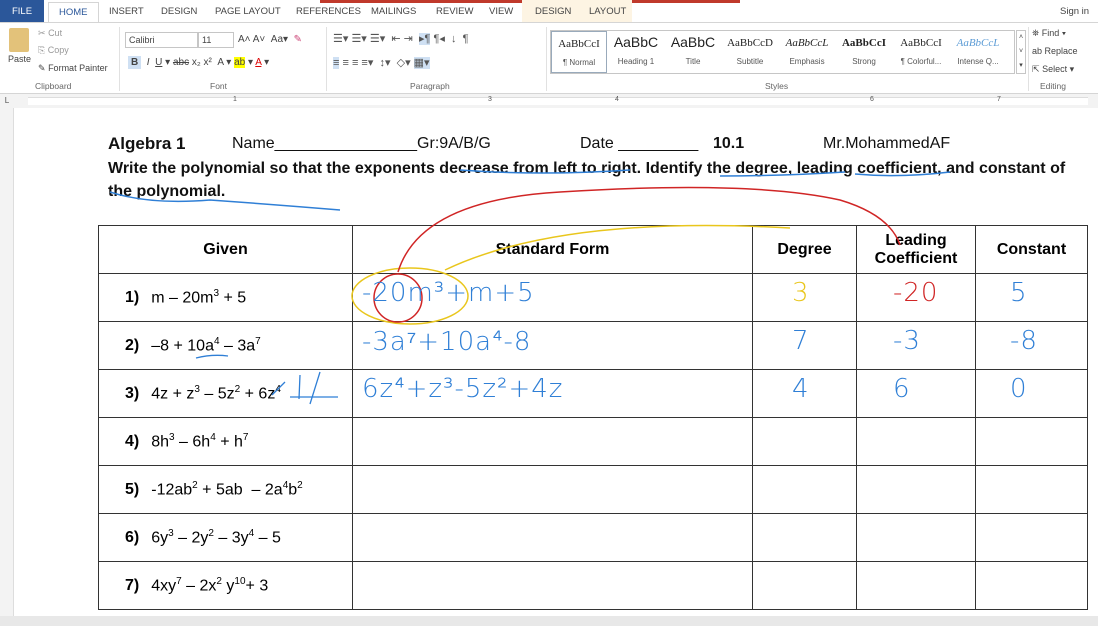 Image resolution: width=1098 pixels, height=626 pixels. Describe the element at coordinates (1024, 341) in the screenshot. I see `handwritten-constant: -8` at that location.